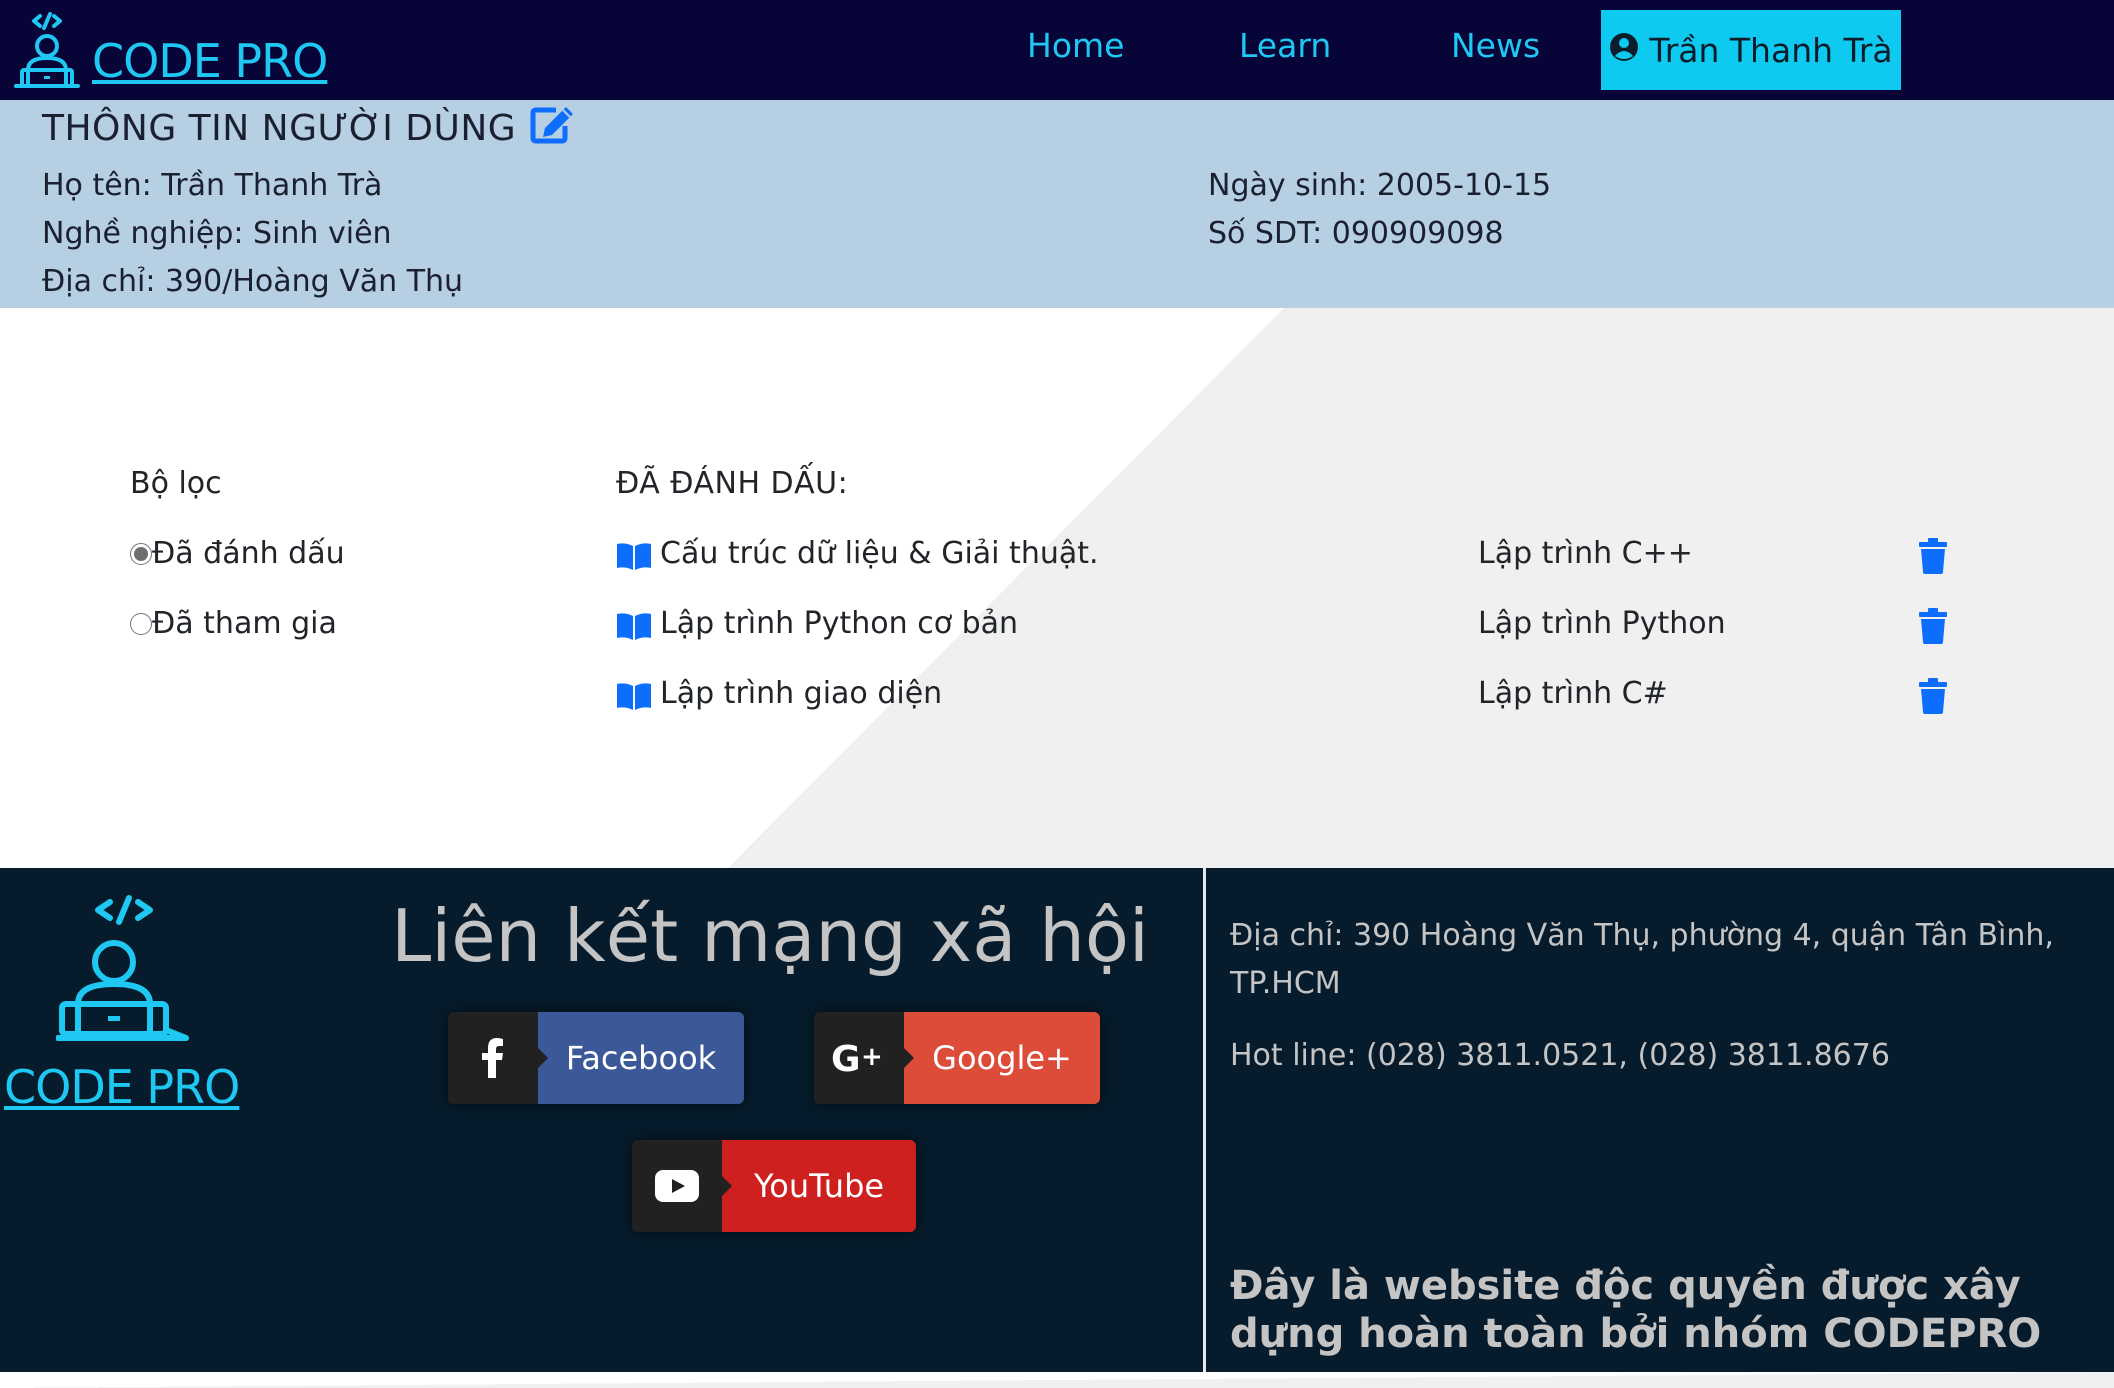  What do you see at coordinates (819, 1186) in the screenshot?
I see `youtube-label: YouTube` at bounding box center [819, 1186].